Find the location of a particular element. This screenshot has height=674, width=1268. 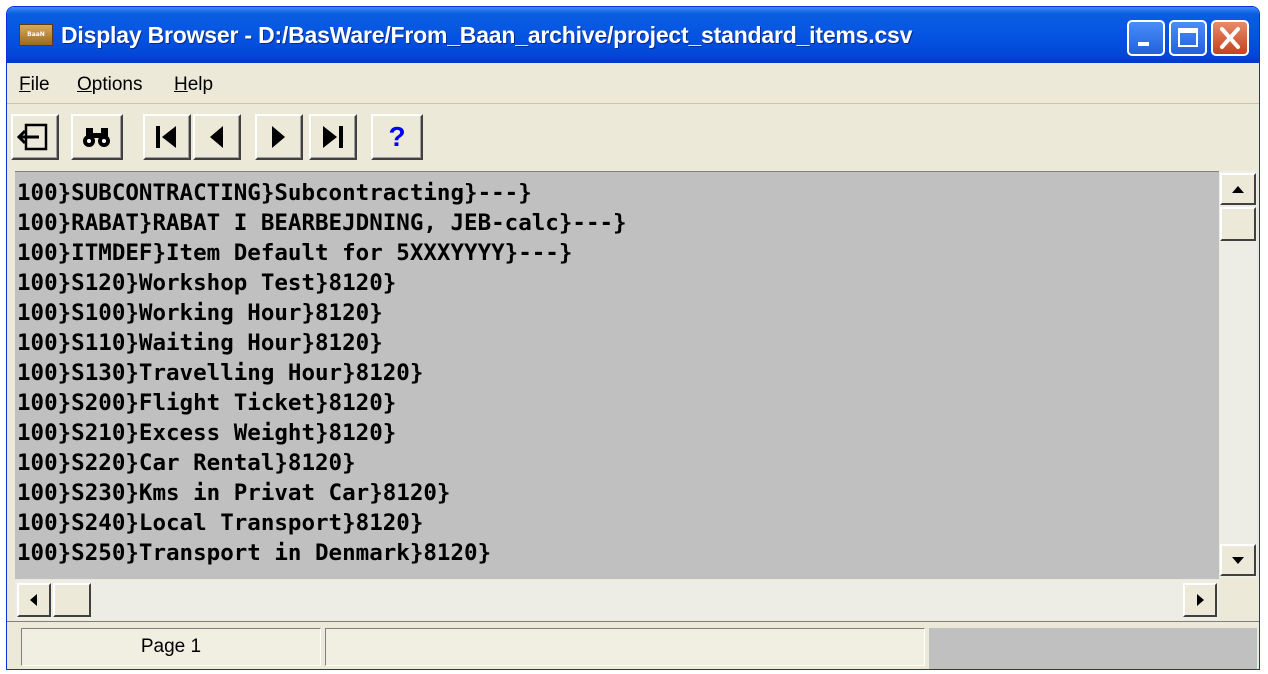

scrollbar-corner is located at coordinates (1238, 600).